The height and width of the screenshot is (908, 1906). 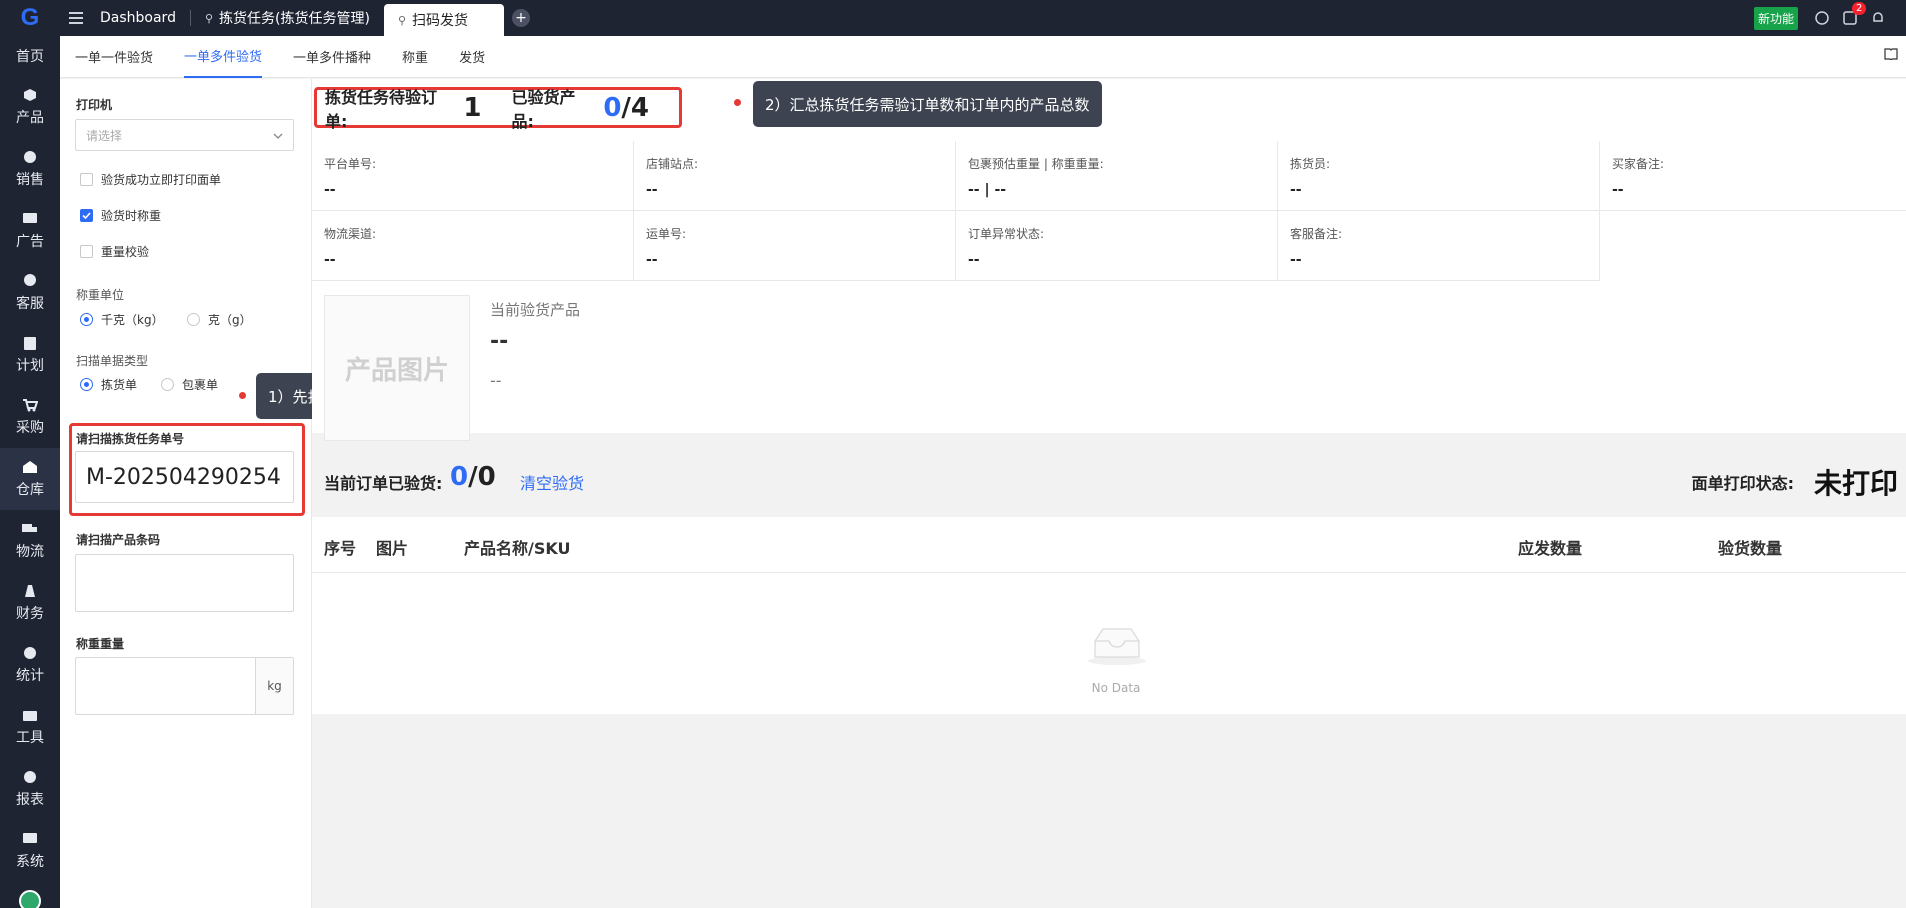 What do you see at coordinates (1109, 361) in the screenshot?
I see `current-product: 产品图片 当前验货产品 -- --` at bounding box center [1109, 361].